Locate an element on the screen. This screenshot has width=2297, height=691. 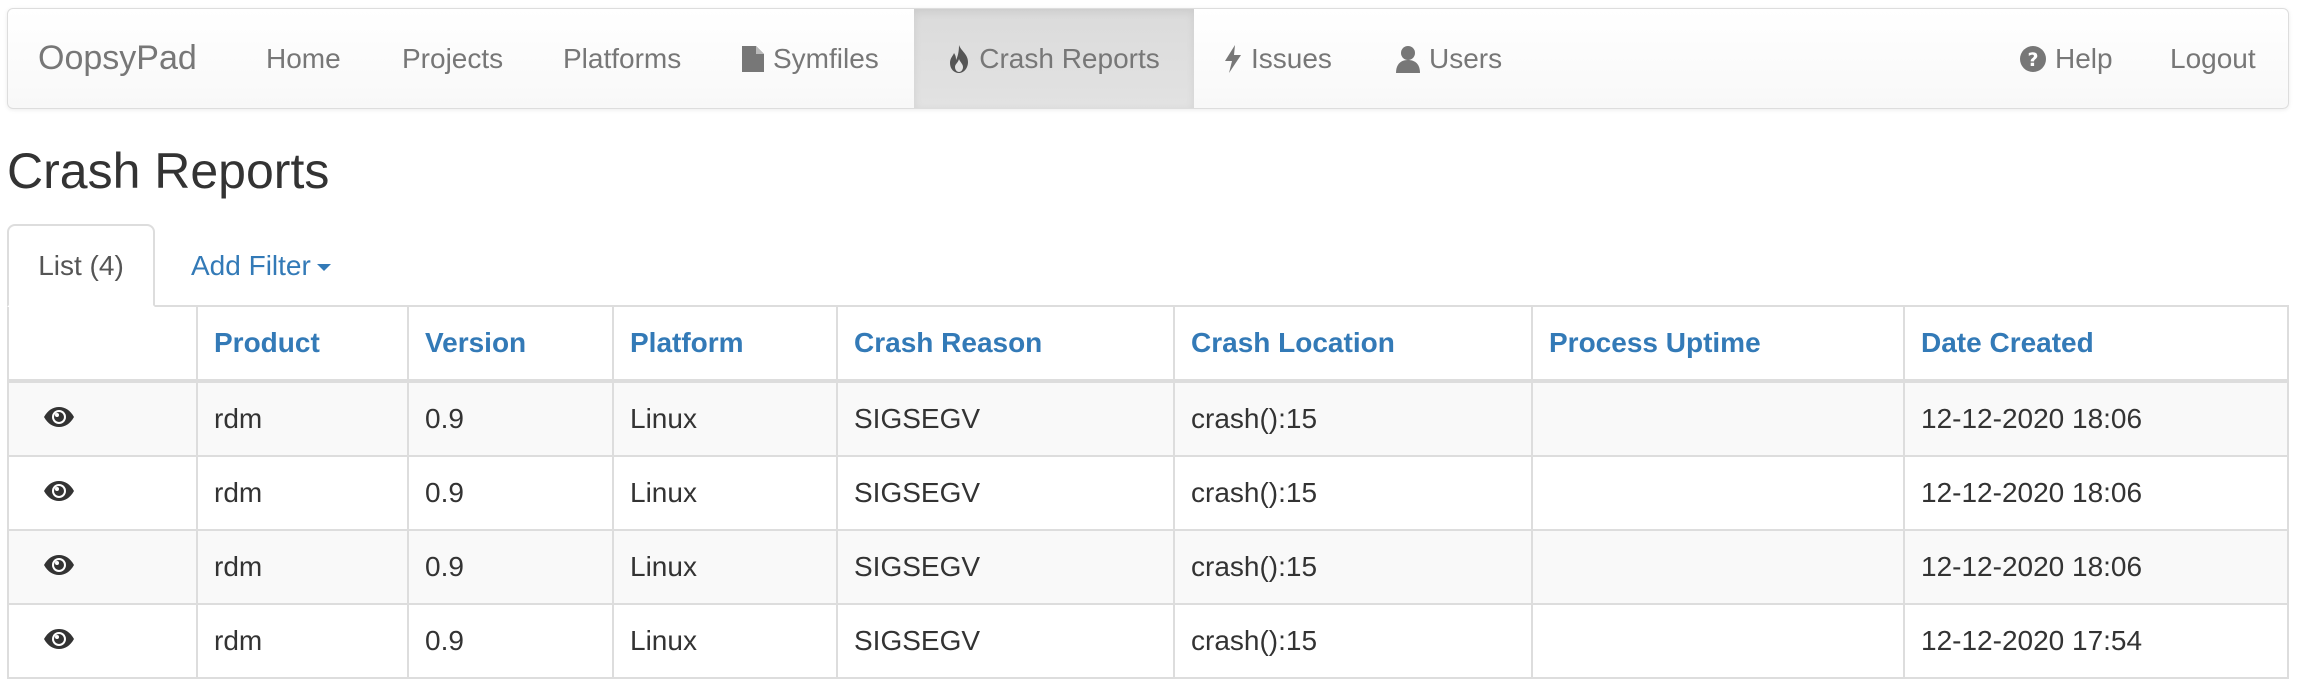
col-header-platform: Platform is located at coordinates (724, 344).